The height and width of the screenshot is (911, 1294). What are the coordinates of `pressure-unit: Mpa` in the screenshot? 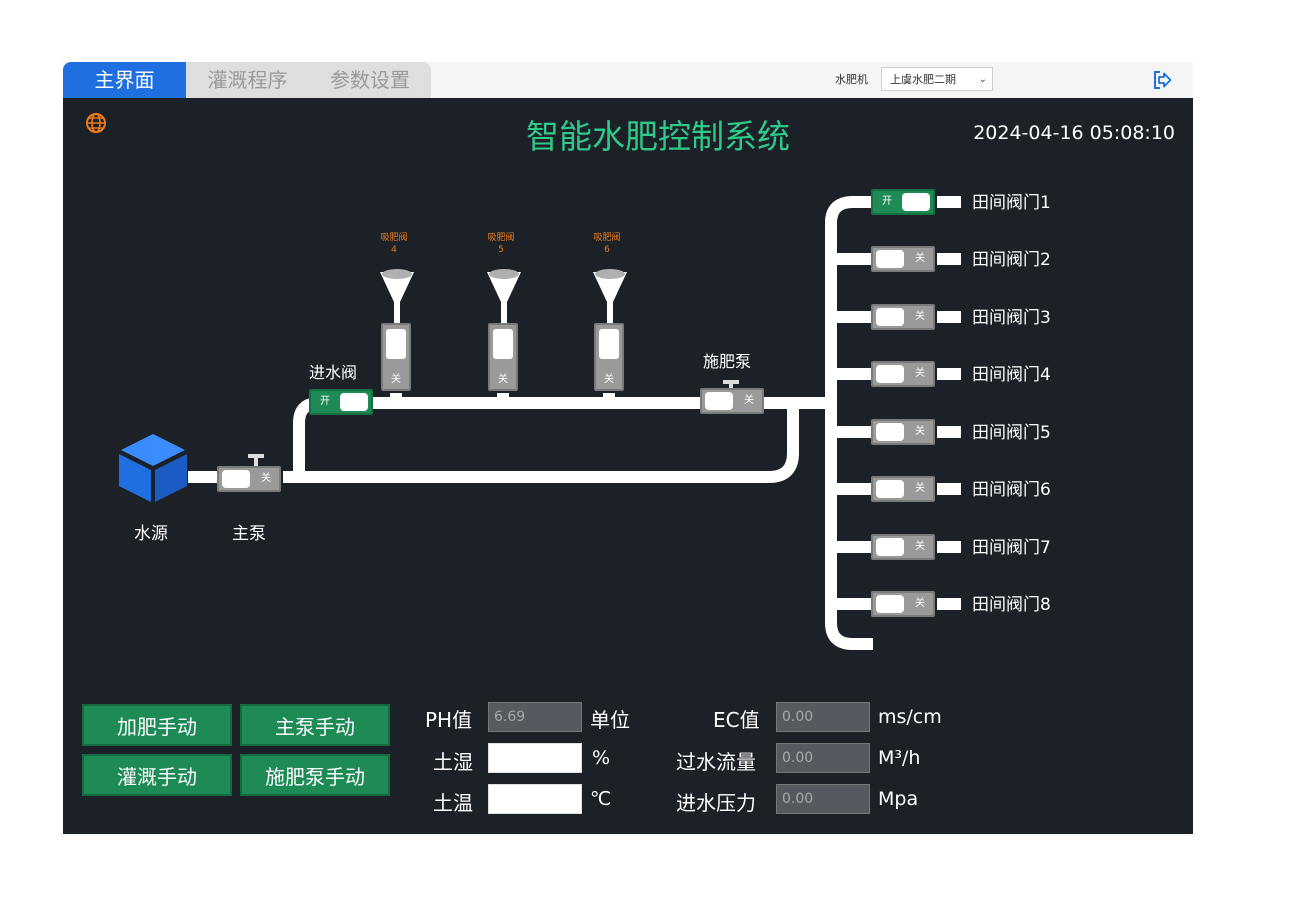 It's located at (898, 799).